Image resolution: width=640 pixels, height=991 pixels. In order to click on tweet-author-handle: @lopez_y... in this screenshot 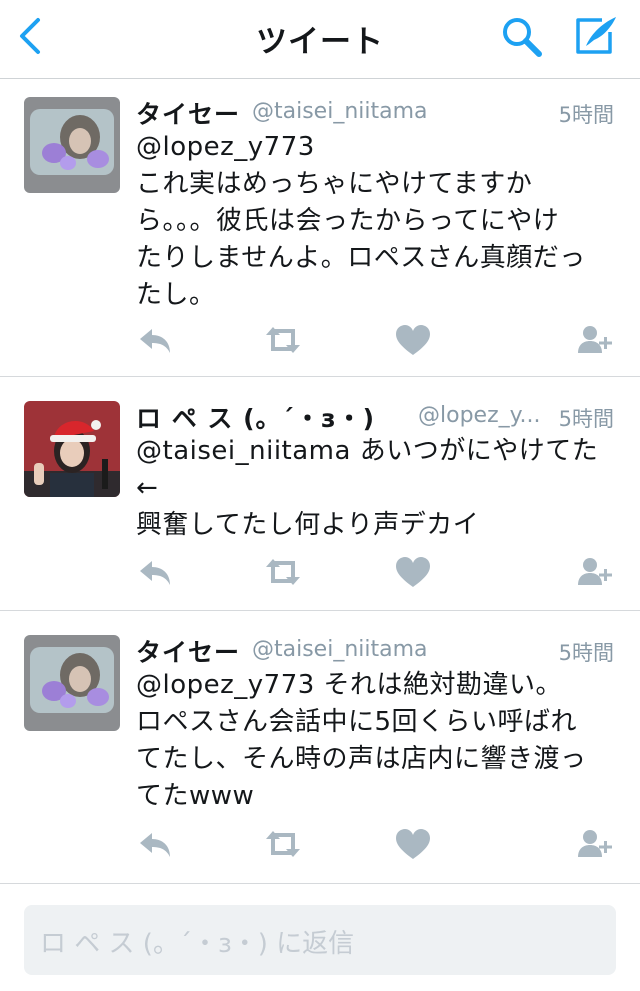, I will do `click(479, 415)`.